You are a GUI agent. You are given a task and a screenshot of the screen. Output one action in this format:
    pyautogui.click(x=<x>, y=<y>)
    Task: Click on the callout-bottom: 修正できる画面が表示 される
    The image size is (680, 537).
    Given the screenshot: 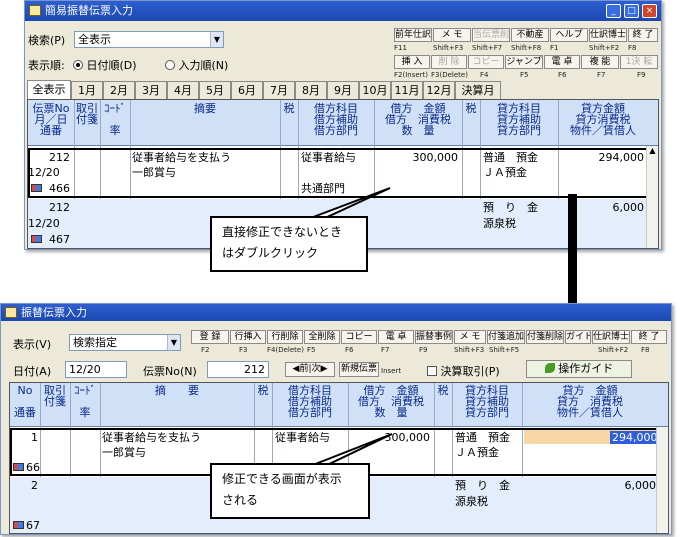 What is the action you would take?
    pyautogui.click(x=290, y=491)
    